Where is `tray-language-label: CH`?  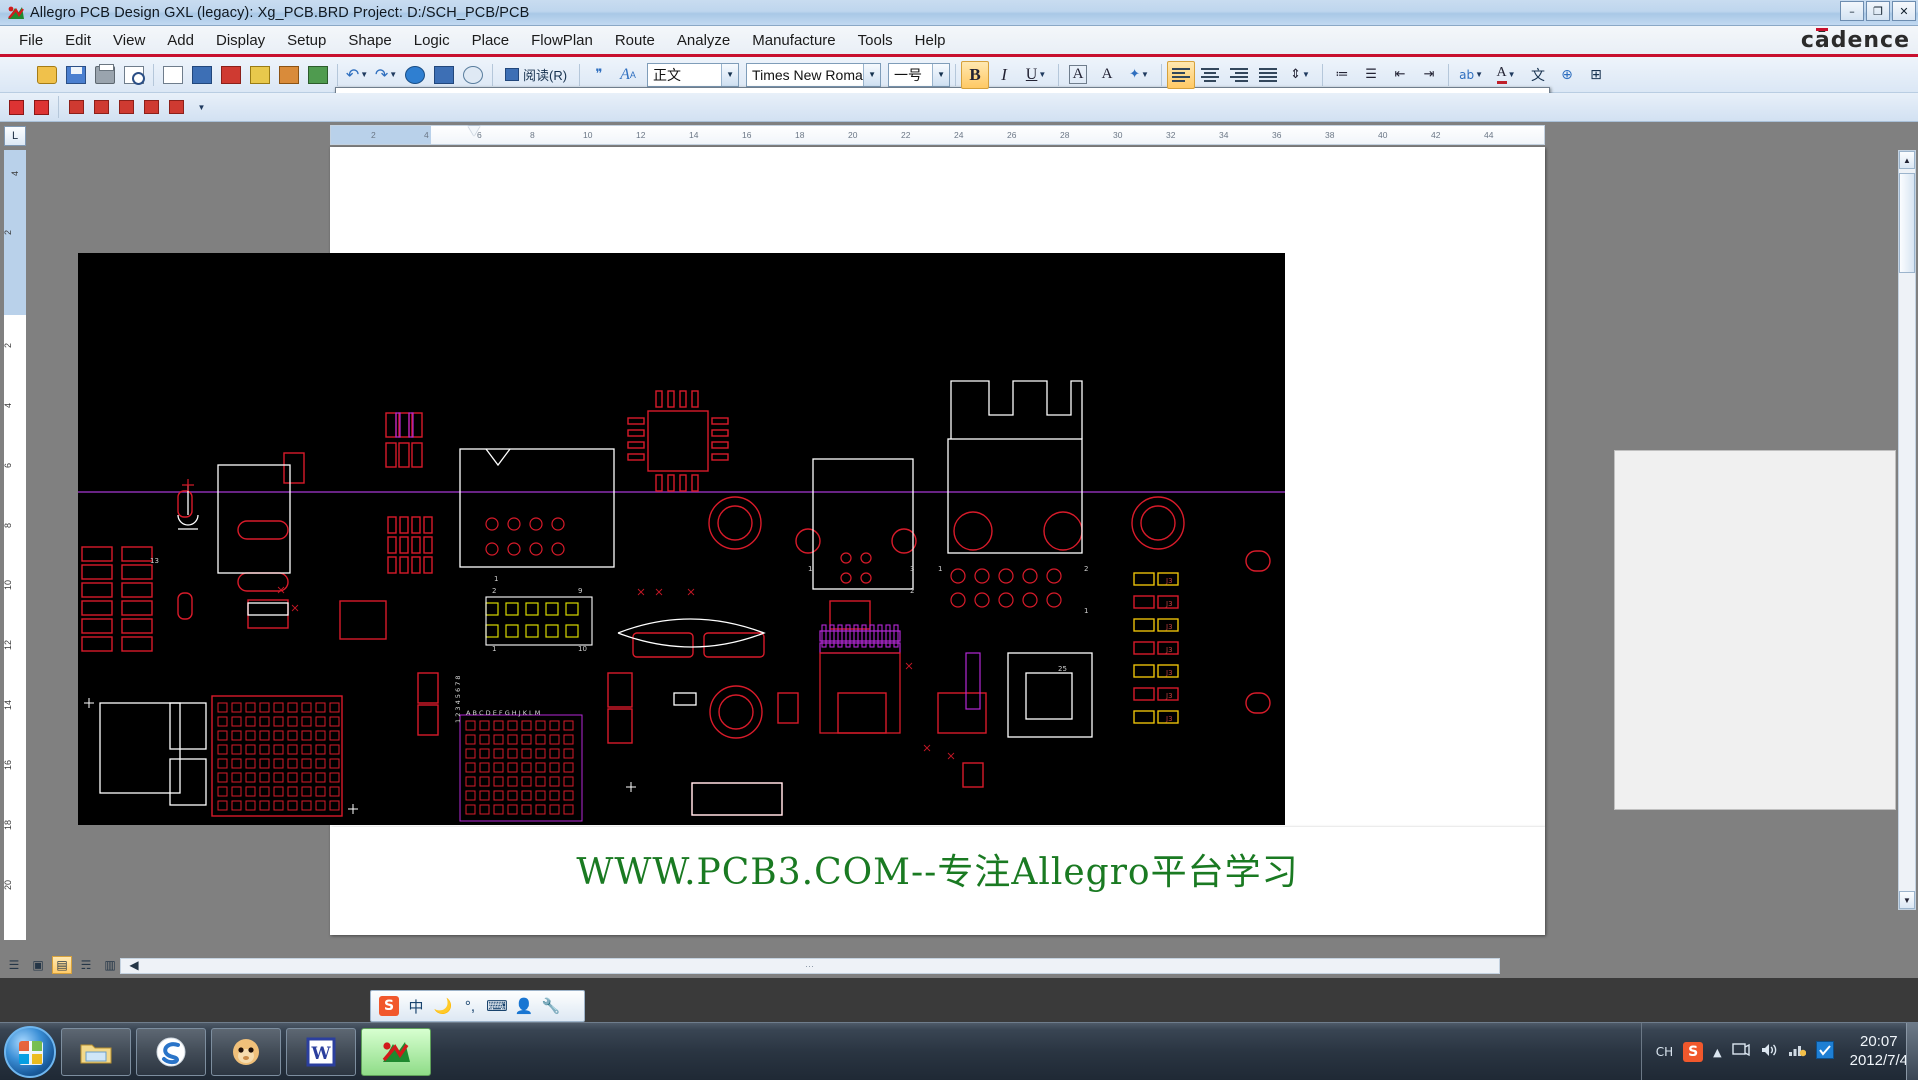
tray-language-label: CH is located at coordinates (1664, 1052).